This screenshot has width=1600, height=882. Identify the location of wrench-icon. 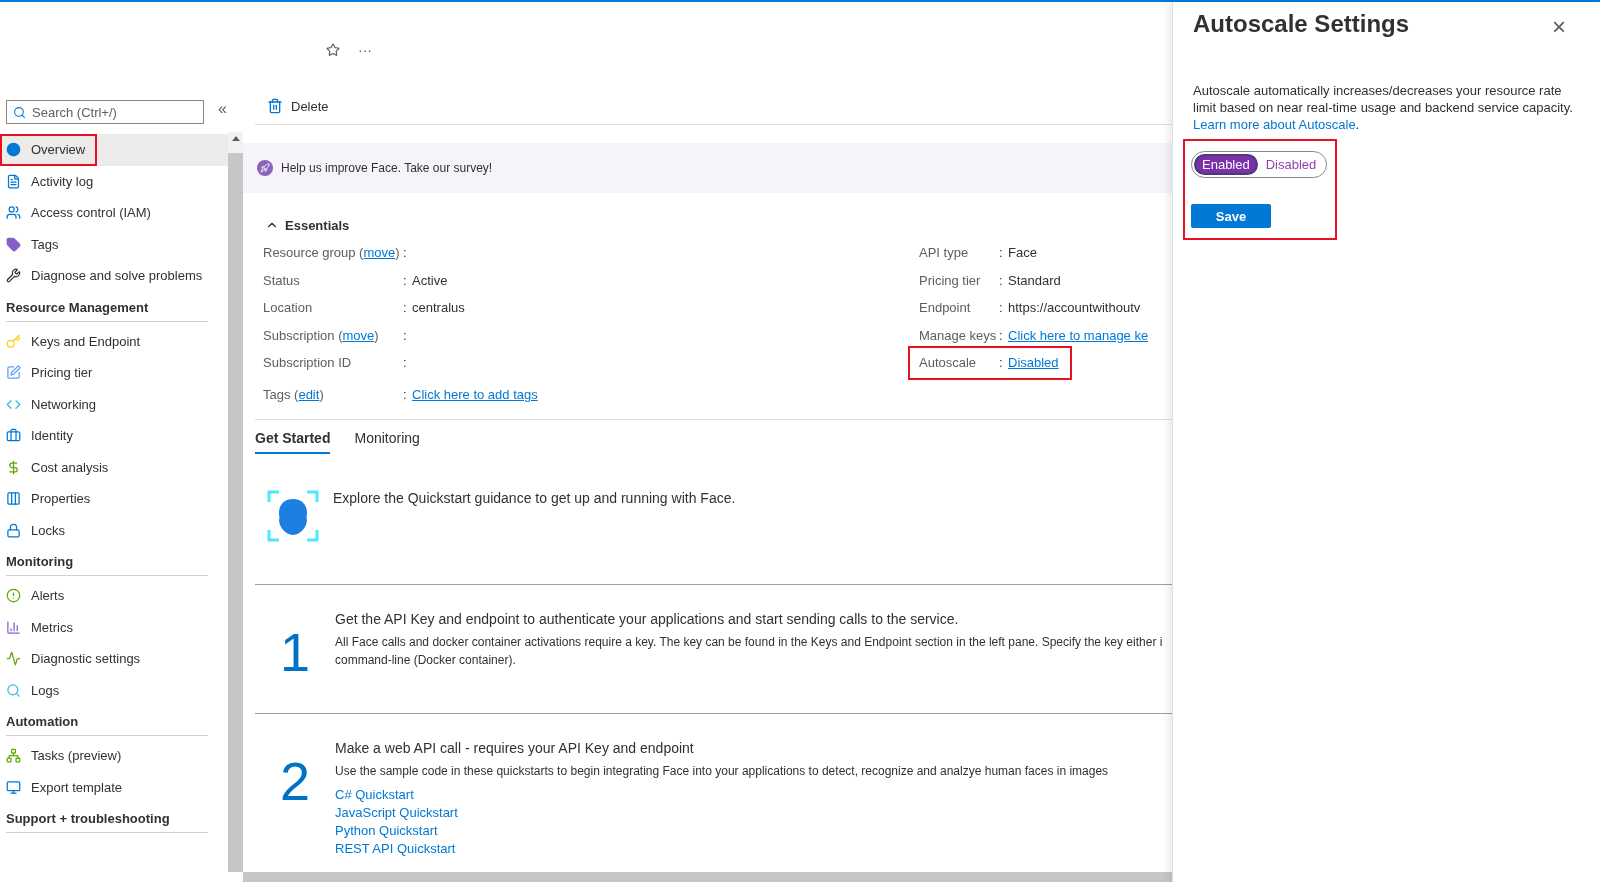
(13, 276).